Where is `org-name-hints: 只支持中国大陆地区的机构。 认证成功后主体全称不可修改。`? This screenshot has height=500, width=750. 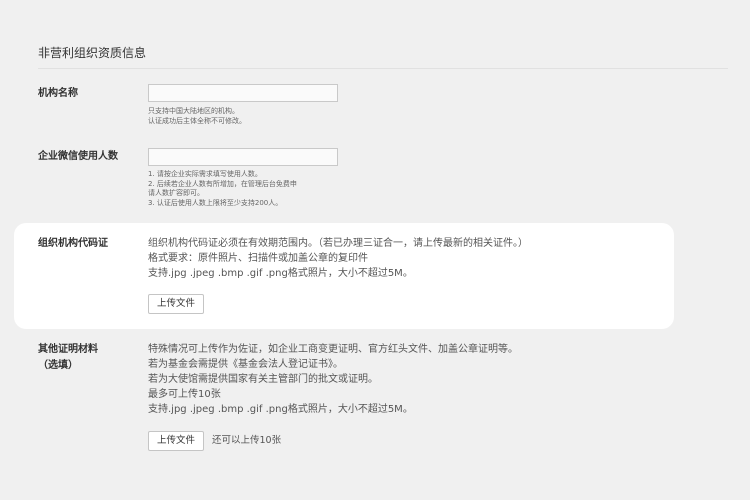
org-name-hints: 只支持中国大陆地区的机构。 认证成功后主体全称不可修改。 is located at coordinates (197, 116).